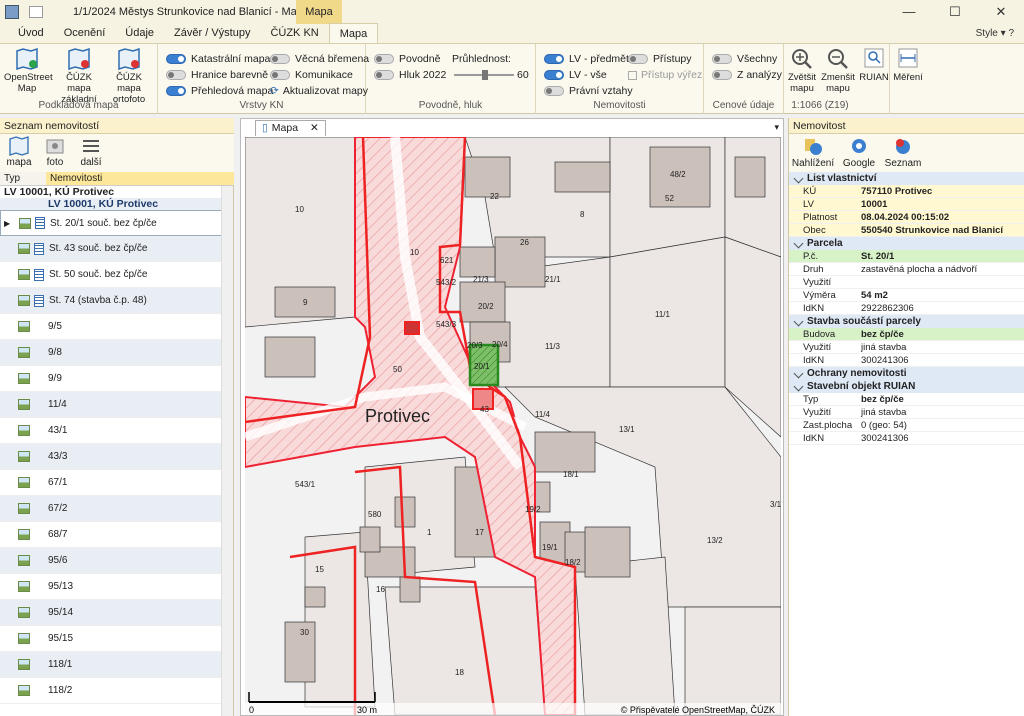 The height and width of the screenshot is (716, 1024). Describe the element at coordinates (446, 282) in the screenshot. I see `parcel-number: 543/2` at that location.